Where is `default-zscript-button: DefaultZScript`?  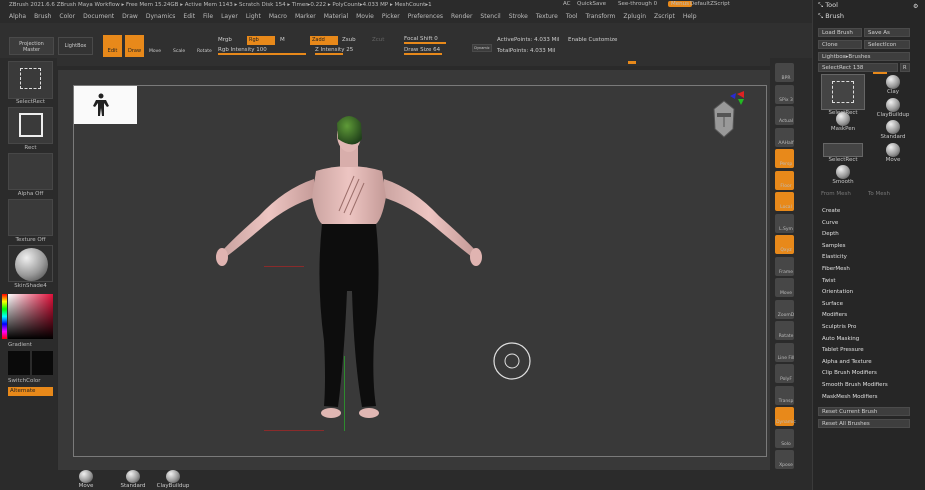
default-zscript-button: DefaultZScript is located at coordinates (710, 4).